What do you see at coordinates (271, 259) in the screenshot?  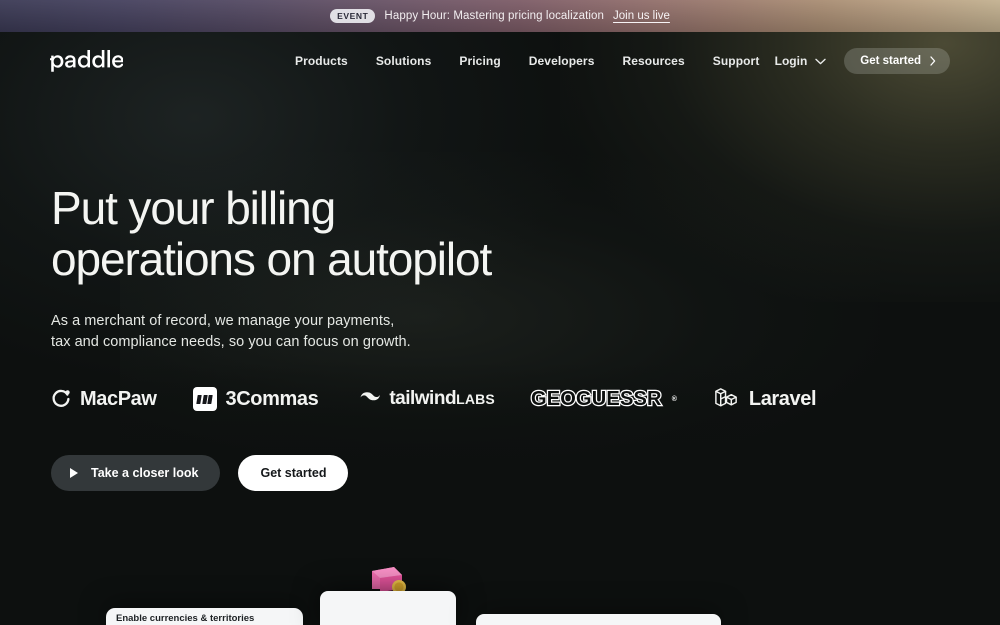 I see `headline-line-2: operations on autopilot` at bounding box center [271, 259].